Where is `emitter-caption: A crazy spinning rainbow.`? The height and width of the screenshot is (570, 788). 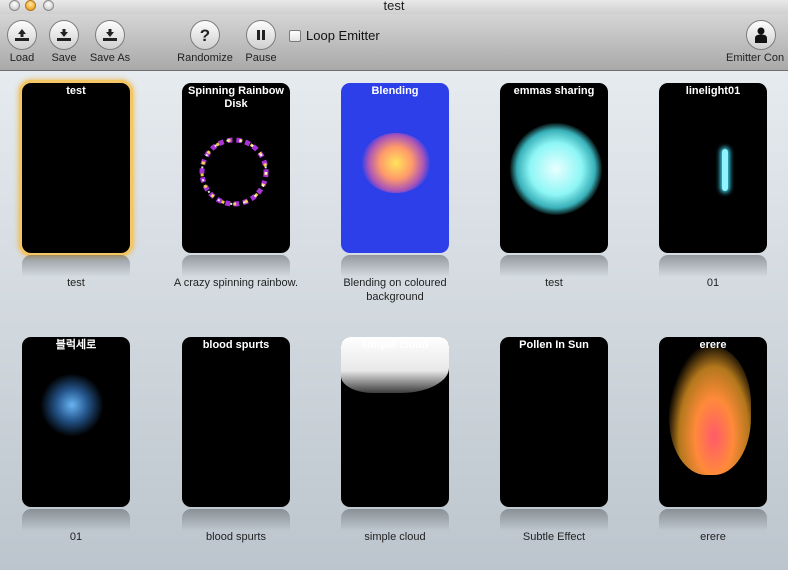
emitter-caption: A crazy spinning rainbow. is located at coordinates (236, 283).